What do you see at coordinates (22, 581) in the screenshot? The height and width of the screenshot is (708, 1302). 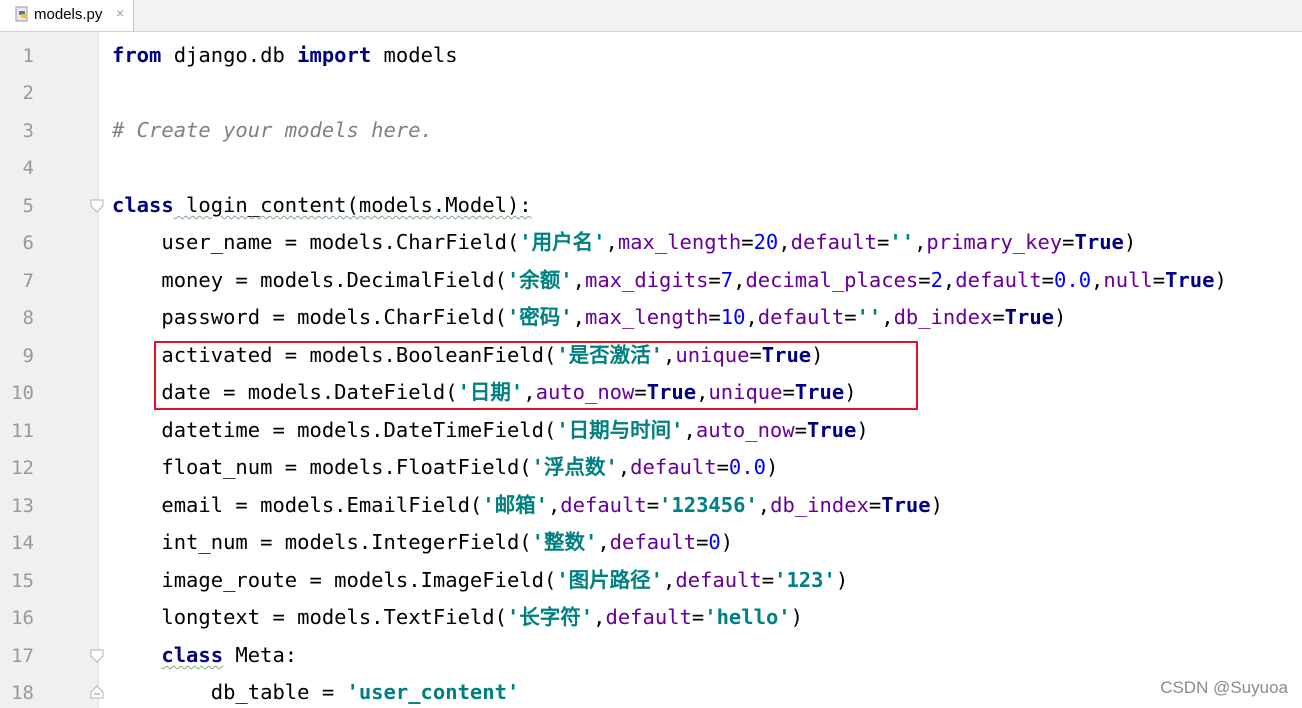 I see `line-number: 15` at bounding box center [22, 581].